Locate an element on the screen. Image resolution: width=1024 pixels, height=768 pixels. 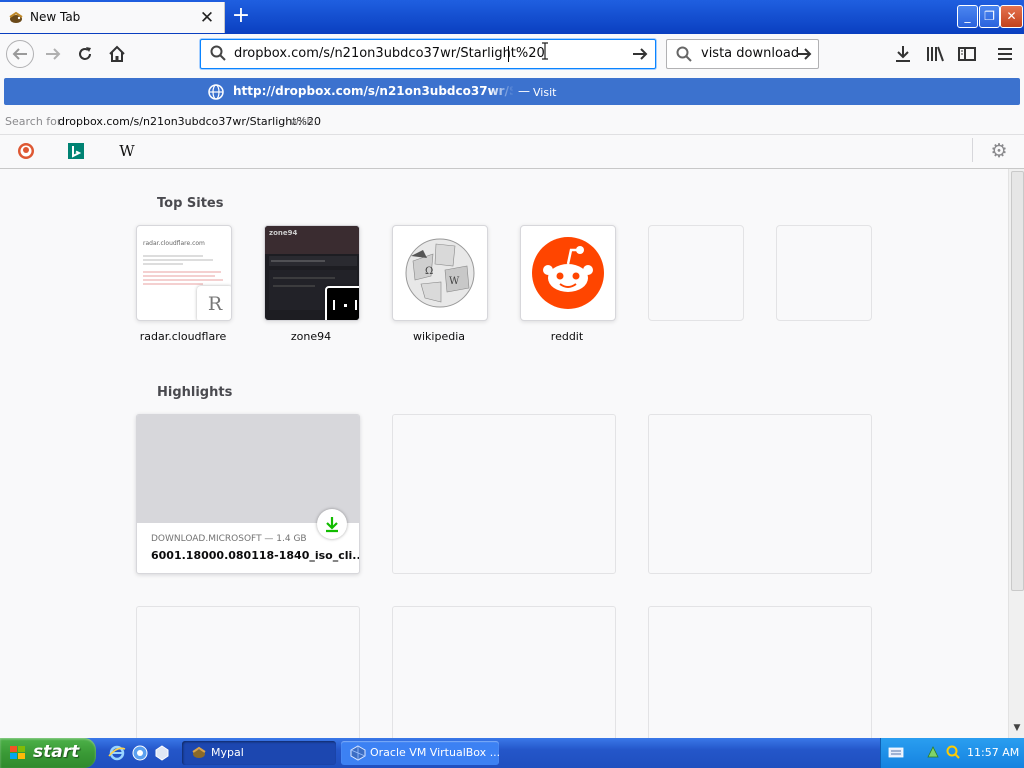
top-sites-heading: Top Sites is located at coordinates (190, 203).